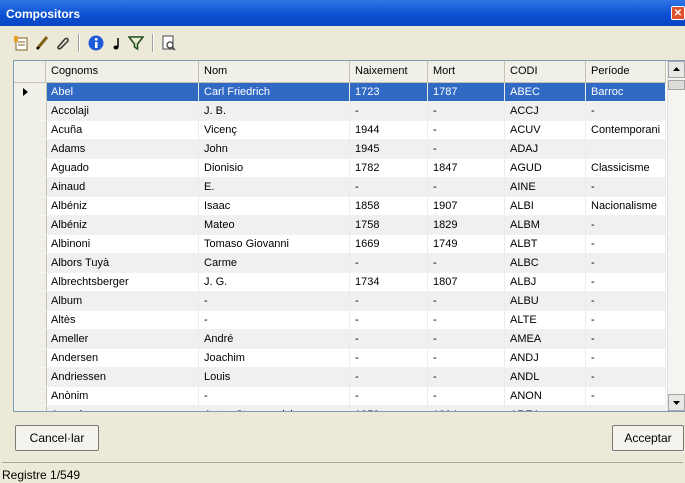 This screenshot has height=483, width=685. Describe the element at coordinates (389, 71) in the screenshot. I see `column-header-naixement: Naixement` at that location.